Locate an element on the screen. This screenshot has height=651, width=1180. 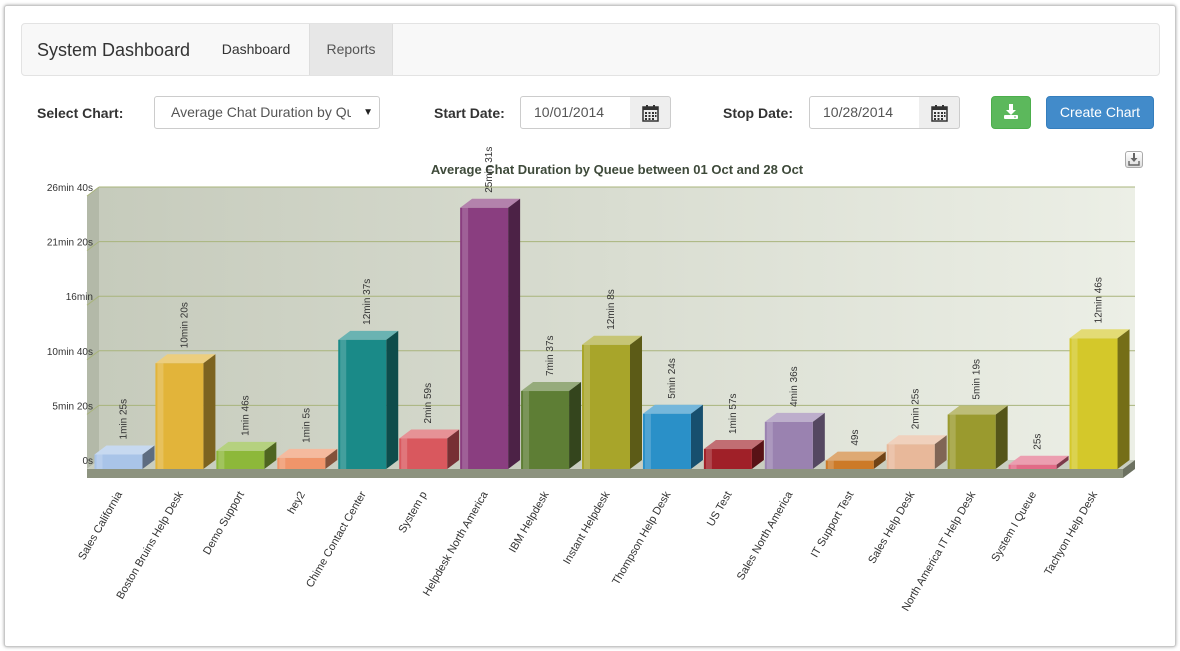
data-label: 10min 20s is located at coordinates (184, 325).